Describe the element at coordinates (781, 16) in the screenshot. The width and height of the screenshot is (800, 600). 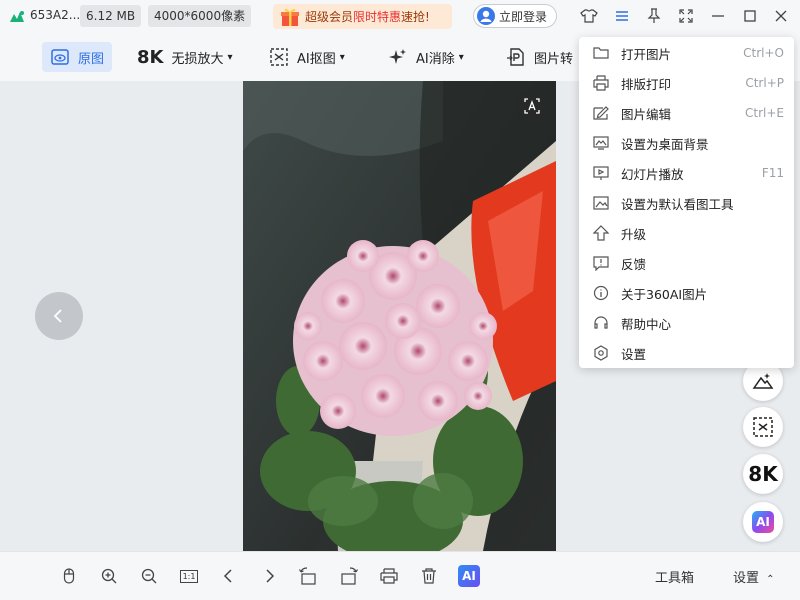
I see `close-icon` at that location.